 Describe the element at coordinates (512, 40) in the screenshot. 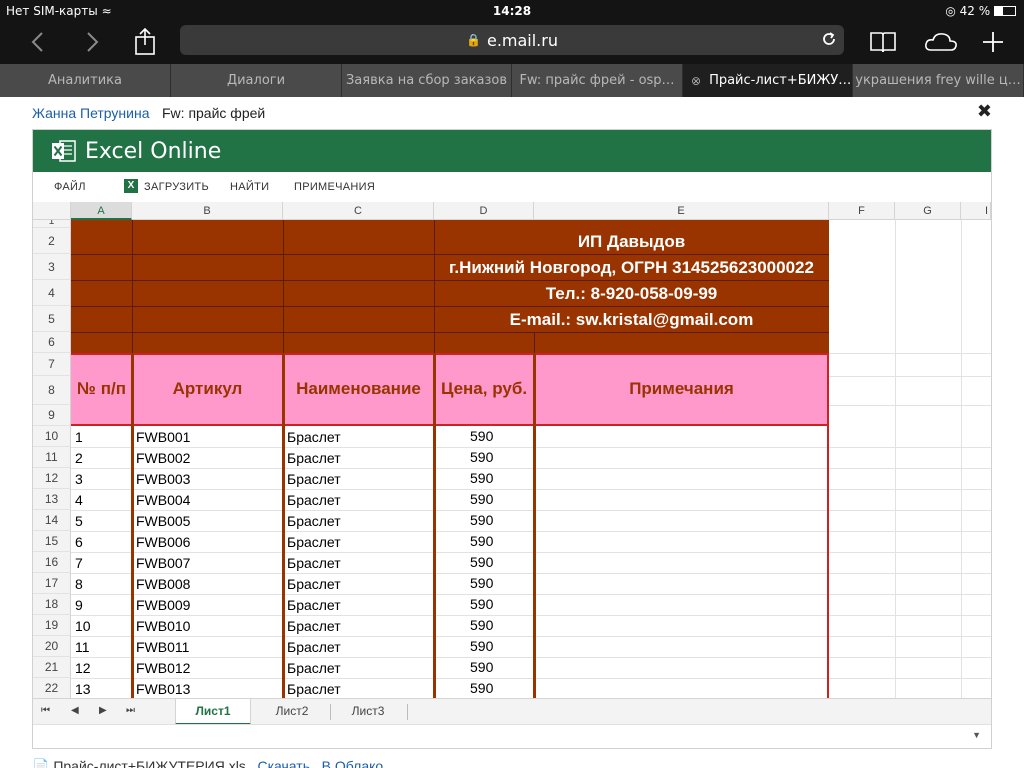

I see `address-bar: 🔒 e.mail.ru` at that location.